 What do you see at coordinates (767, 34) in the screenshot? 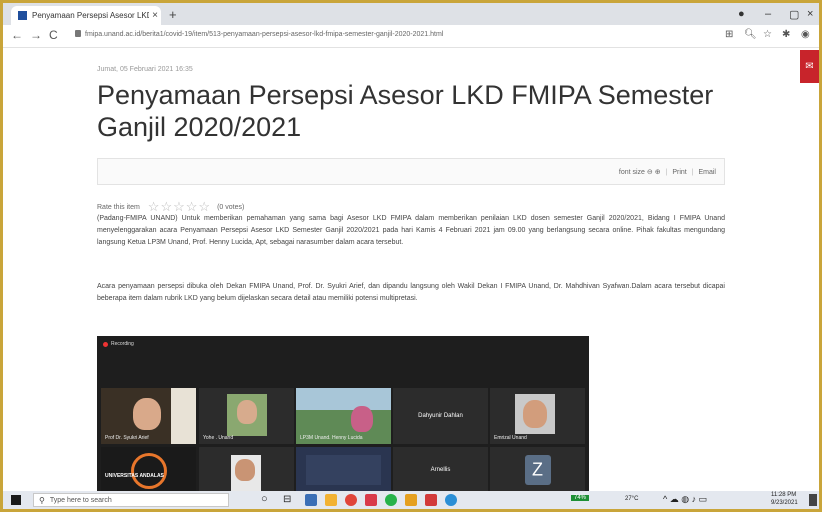
I see `bookmark-star-icon: ☆` at bounding box center [767, 34].